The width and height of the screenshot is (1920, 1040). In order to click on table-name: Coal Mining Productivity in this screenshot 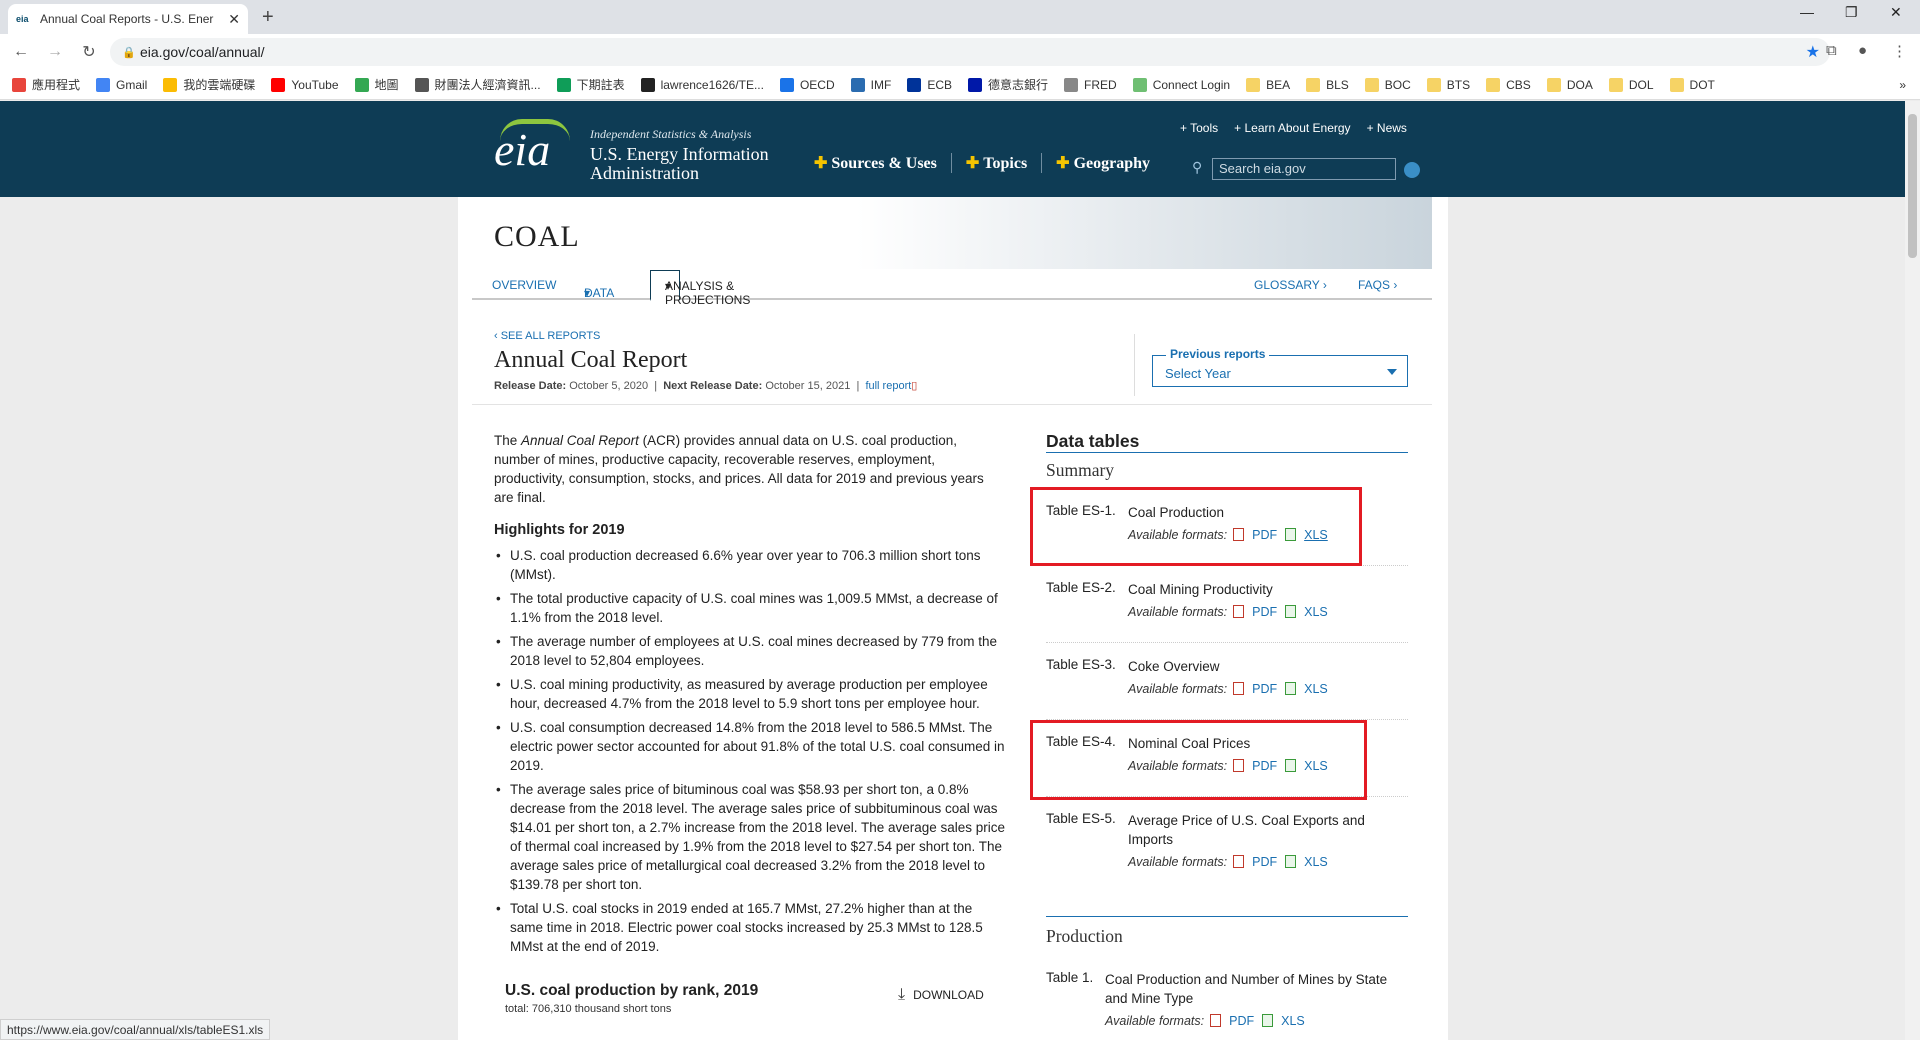, I will do `click(1263, 589)`.